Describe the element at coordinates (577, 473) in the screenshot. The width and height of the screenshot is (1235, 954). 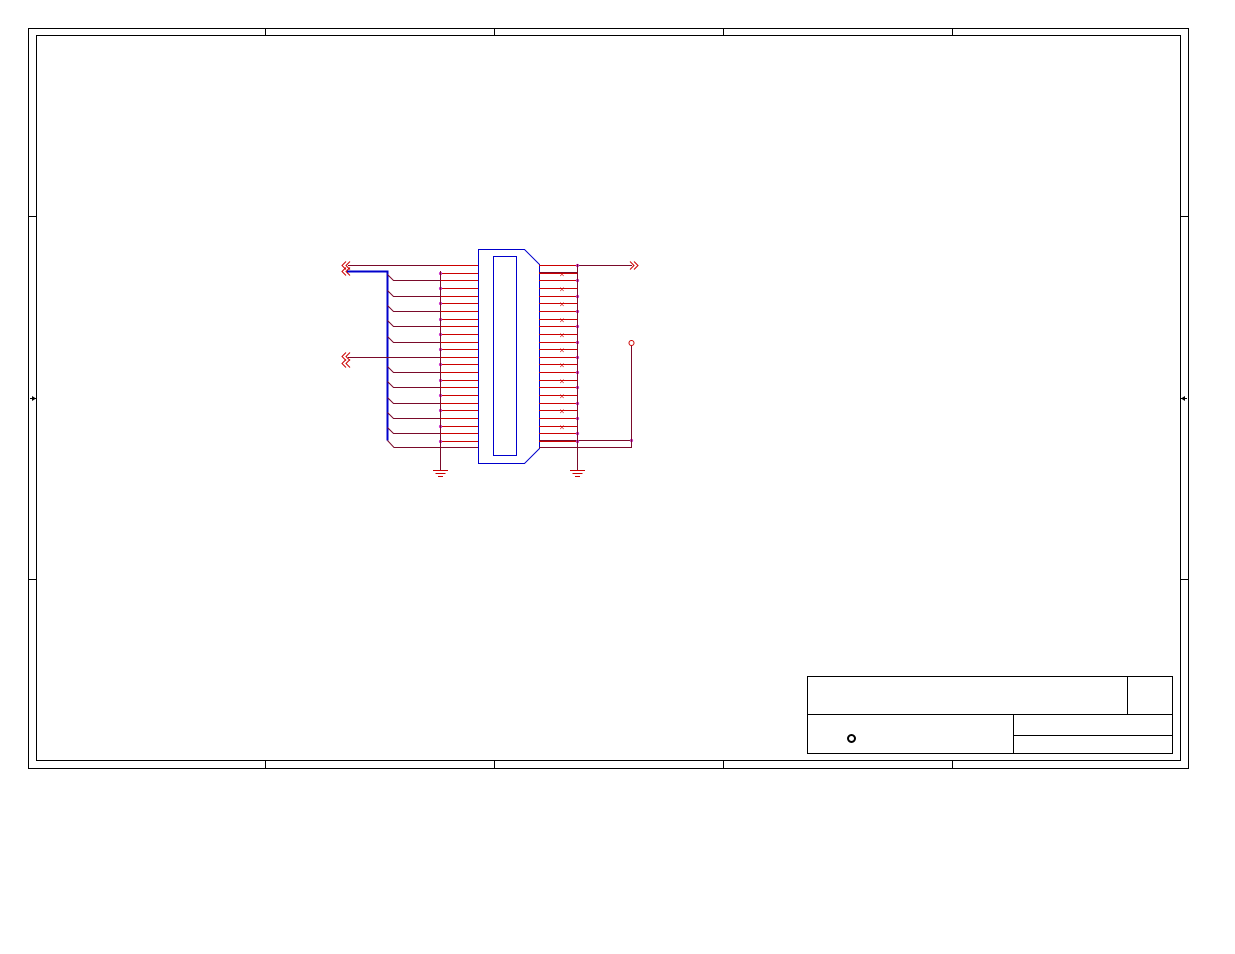
I see `ground-right-icon` at that location.